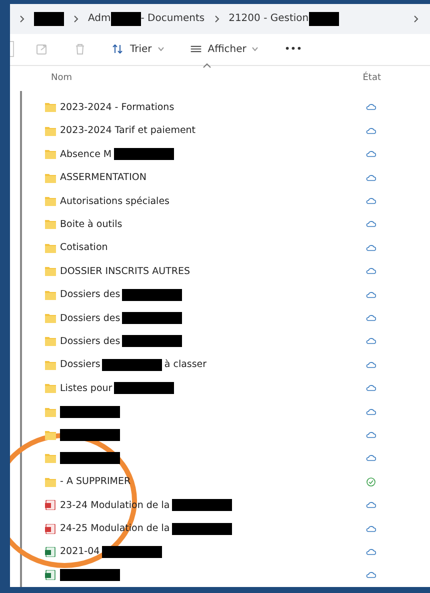 This screenshot has width=430, height=593. I want to click on view-button: Afficher, so click(224, 49).